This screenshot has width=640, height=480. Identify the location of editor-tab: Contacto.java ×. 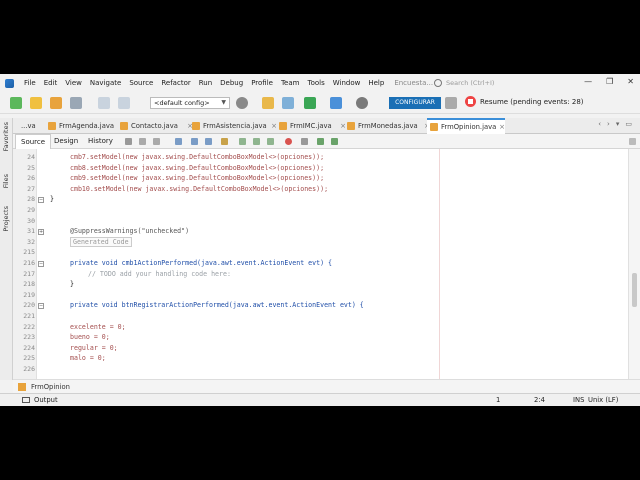
(155, 126).